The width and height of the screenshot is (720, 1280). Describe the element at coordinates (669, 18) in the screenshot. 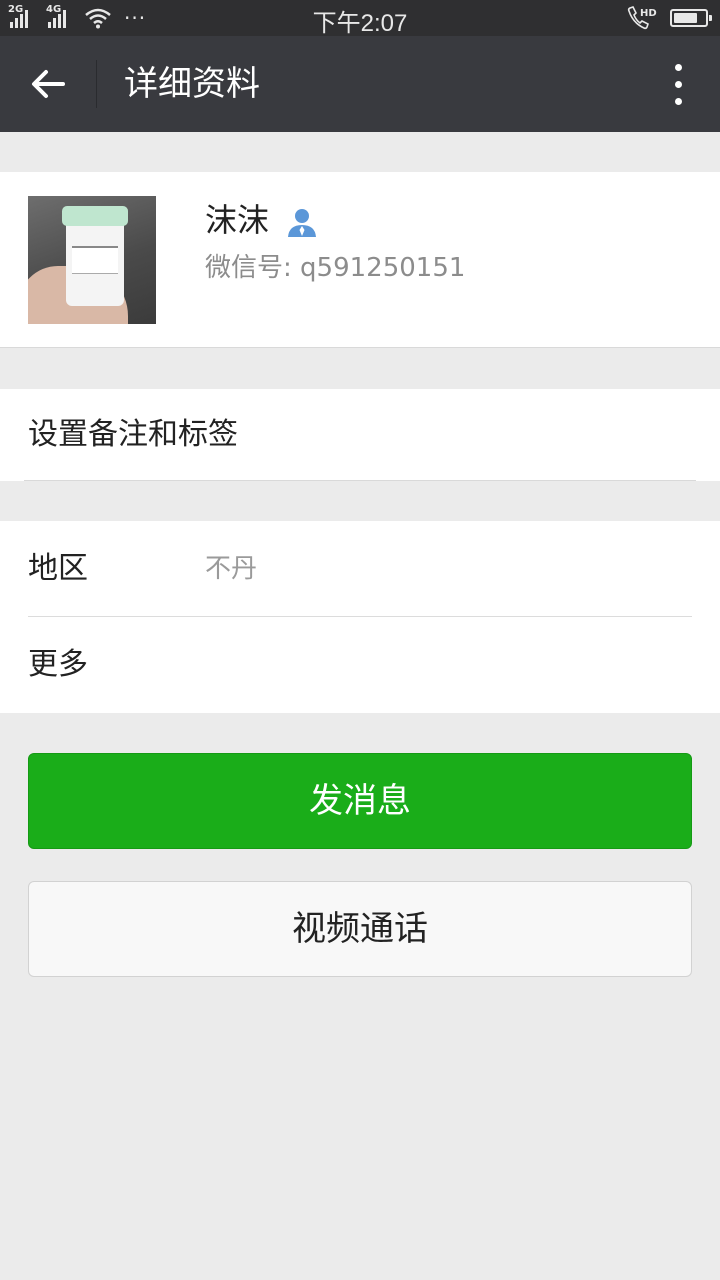

I see `status-right: HD` at that location.